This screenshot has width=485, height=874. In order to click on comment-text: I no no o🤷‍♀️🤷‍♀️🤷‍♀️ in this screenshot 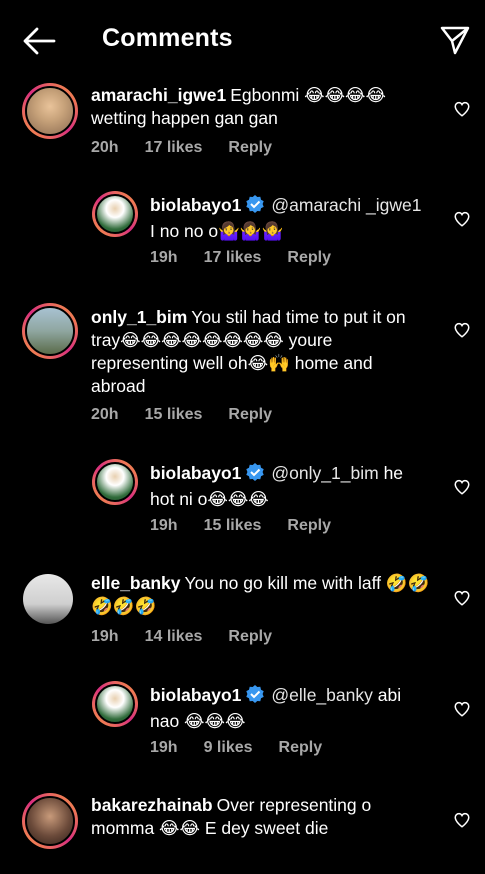, I will do `click(217, 231)`.